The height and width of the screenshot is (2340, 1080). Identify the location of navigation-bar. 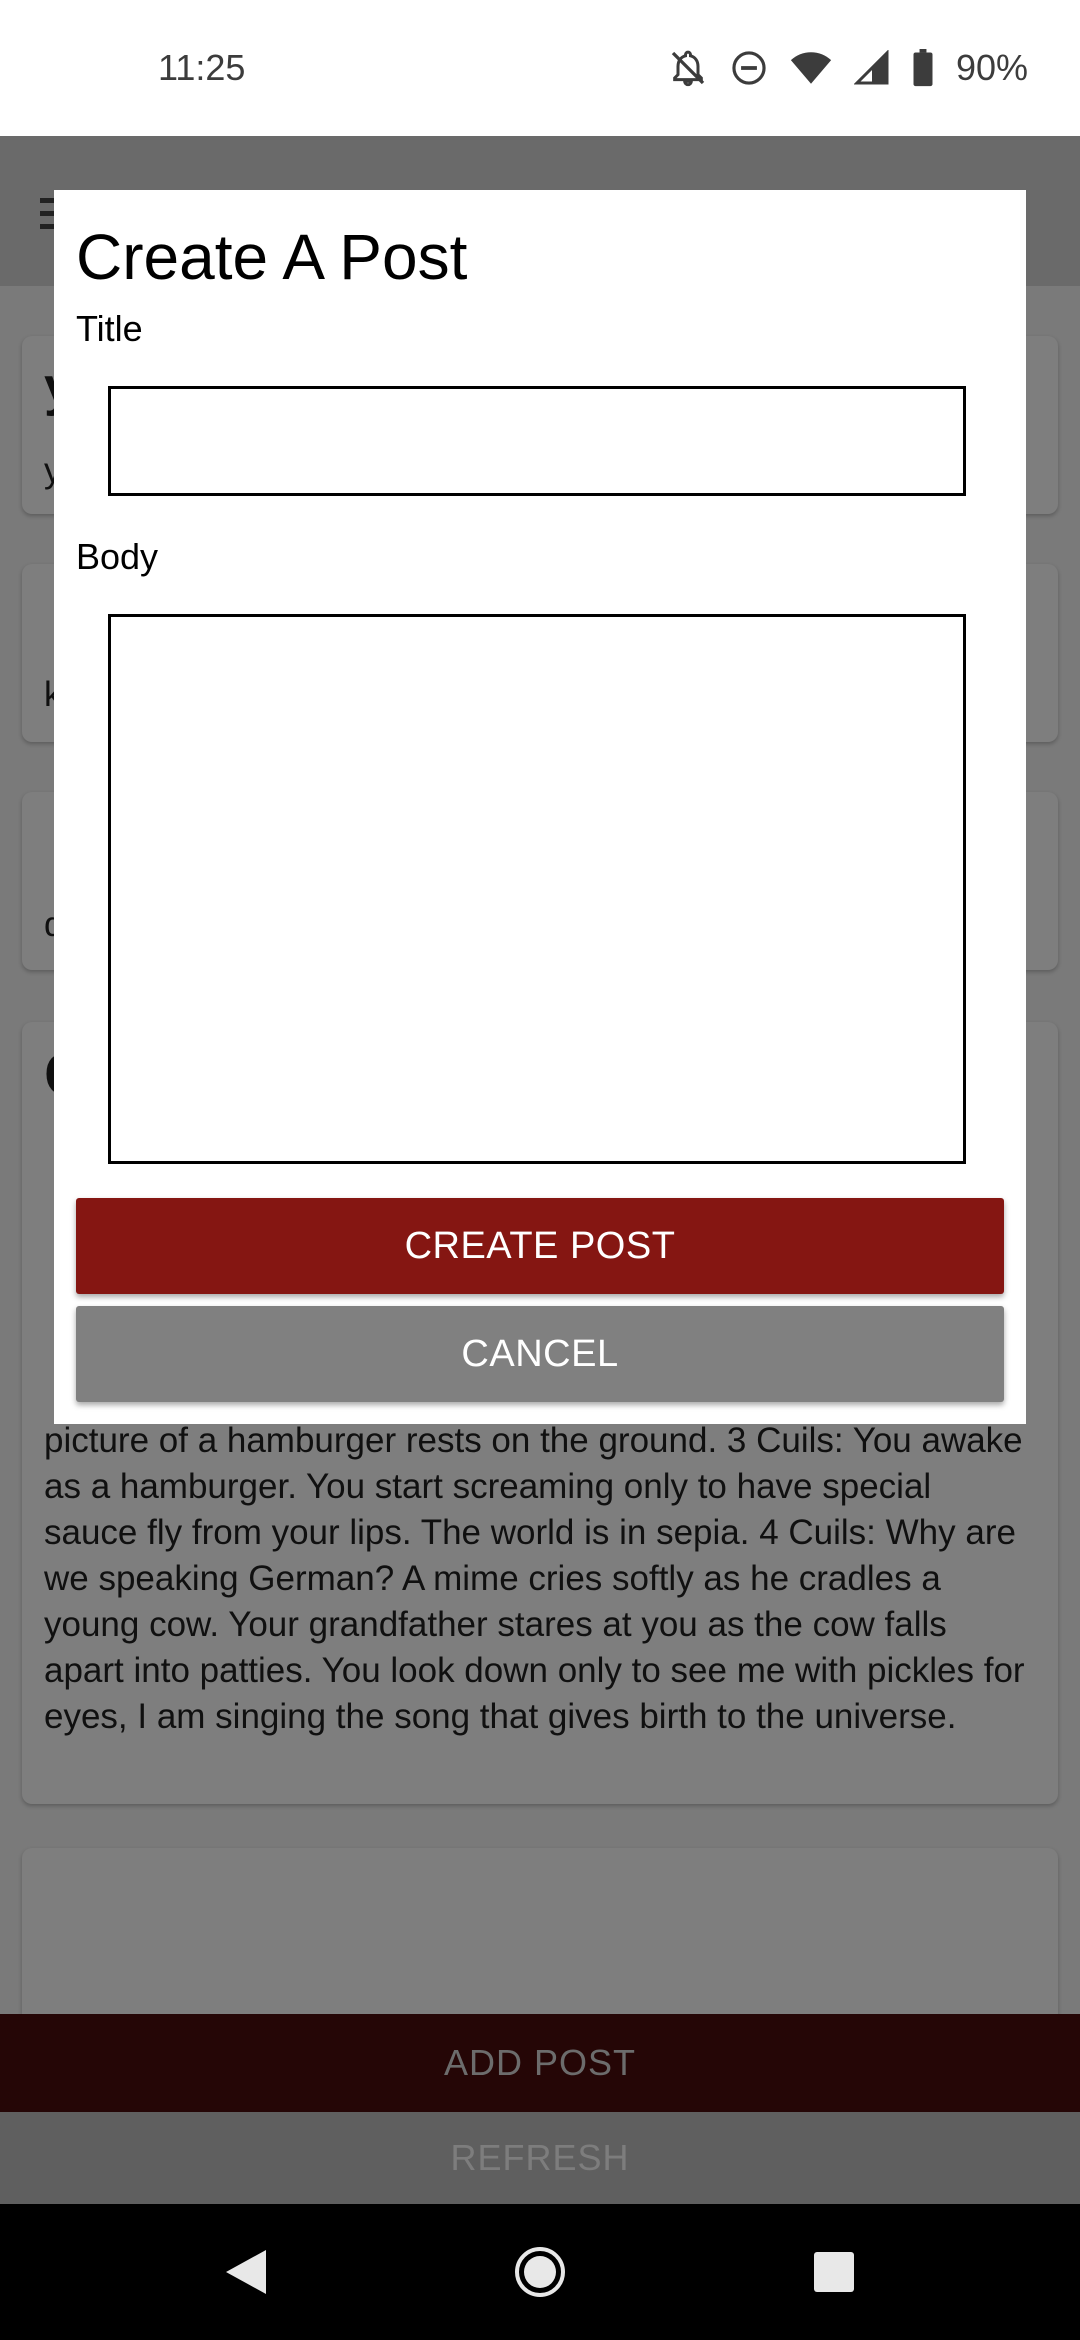
(540, 2272).